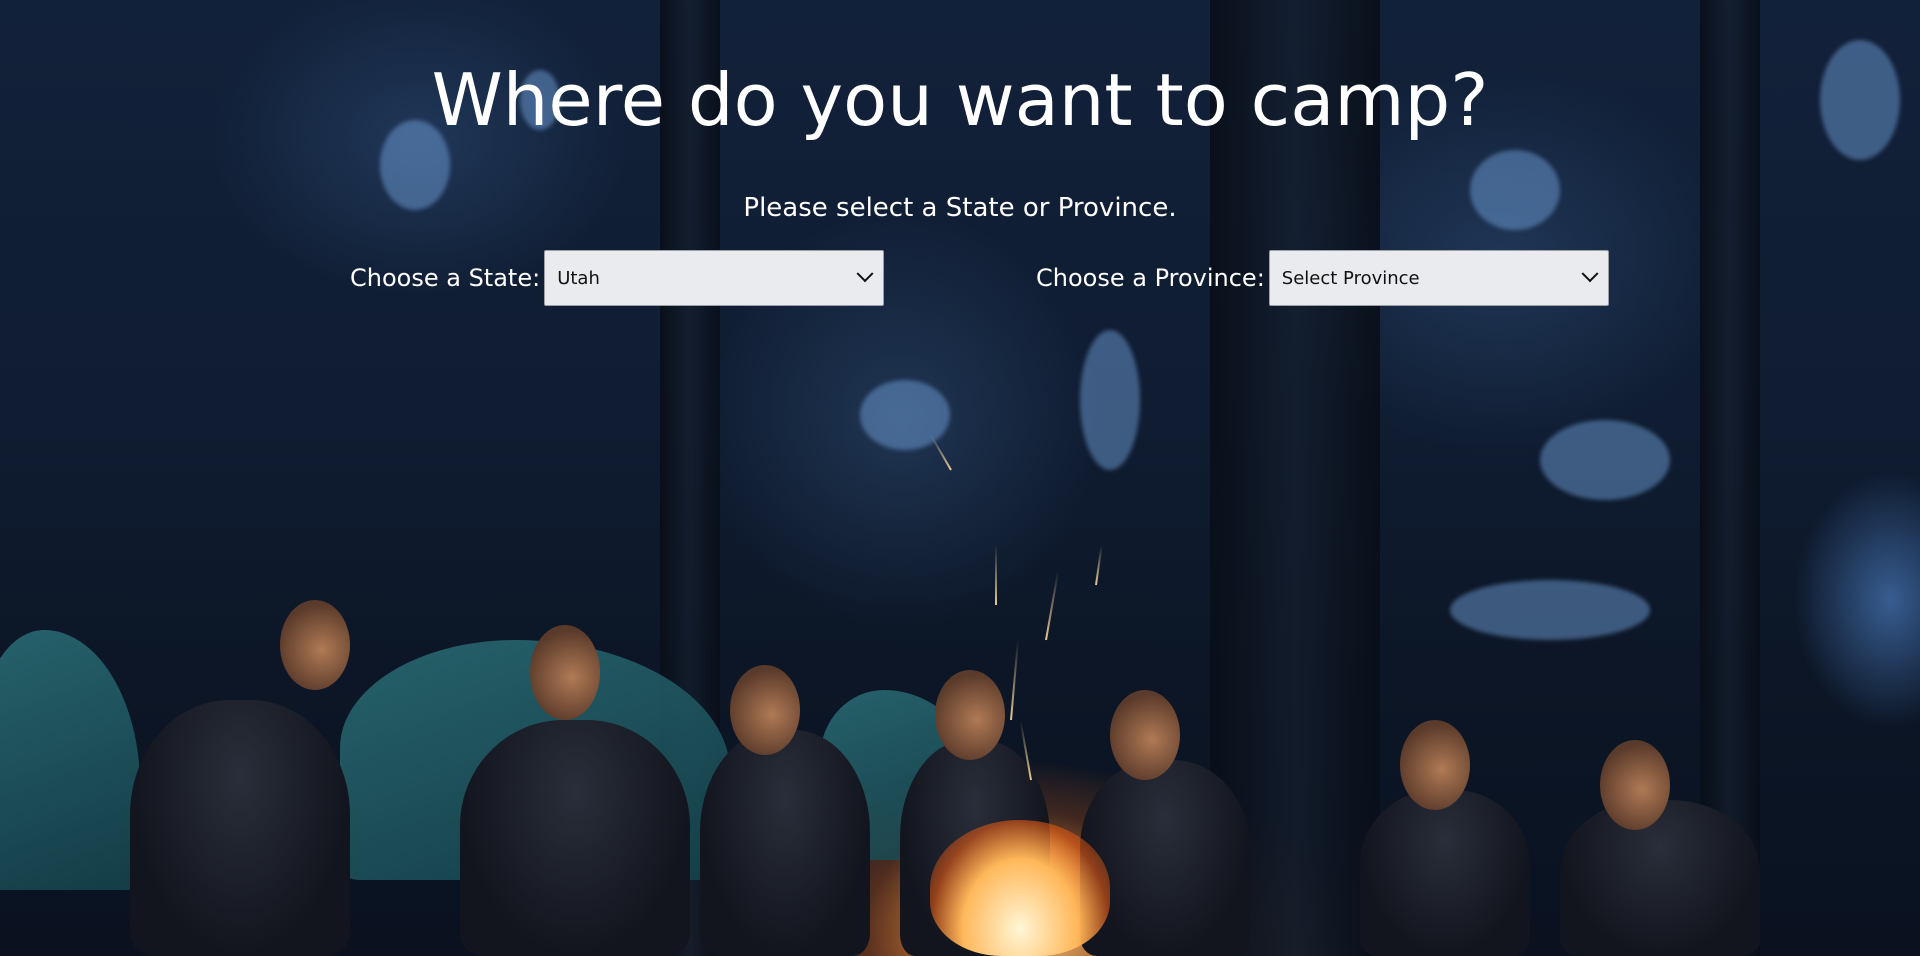 This screenshot has height=956, width=1920. Describe the element at coordinates (1150, 278) in the screenshot. I see `province-select-label: Choose a Province:` at that location.